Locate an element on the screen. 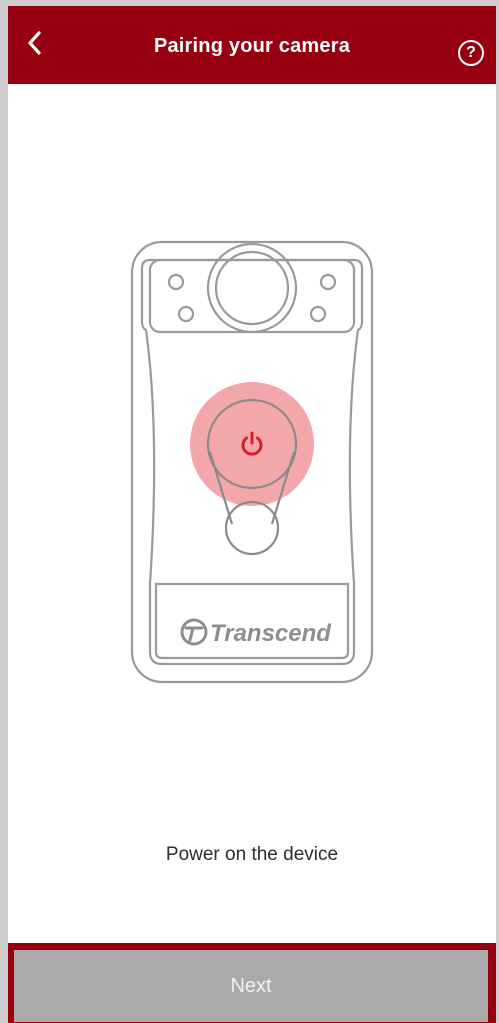  back-button is located at coordinates (35, 43).